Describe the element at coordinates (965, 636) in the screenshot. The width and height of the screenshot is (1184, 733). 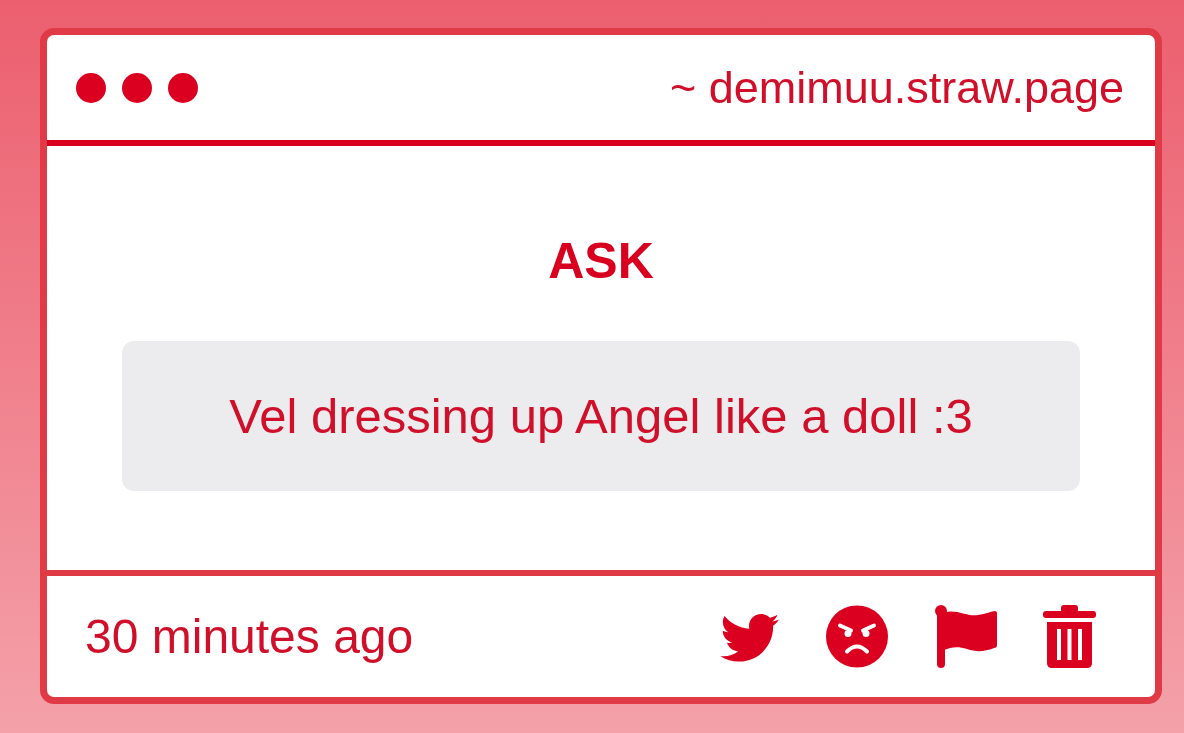
I see `flag-icon` at that location.